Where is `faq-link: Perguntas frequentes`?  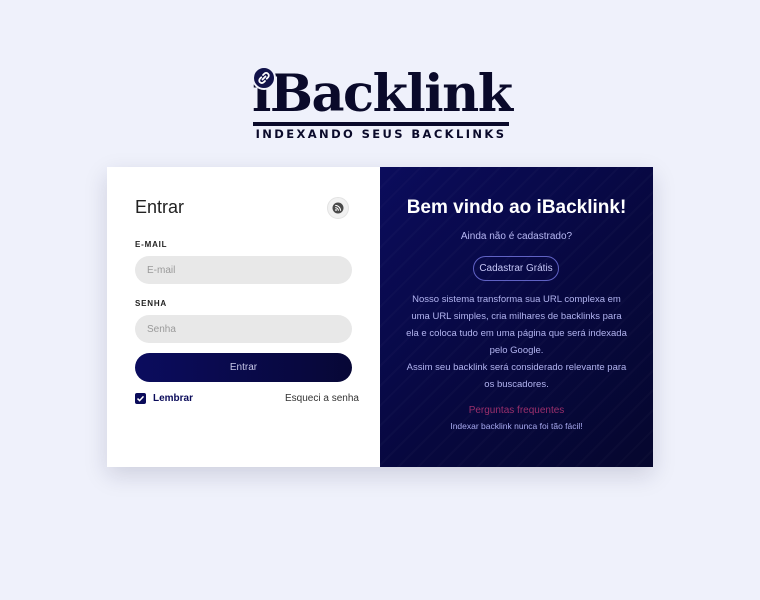 faq-link: Perguntas frequentes is located at coordinates (516, 410).